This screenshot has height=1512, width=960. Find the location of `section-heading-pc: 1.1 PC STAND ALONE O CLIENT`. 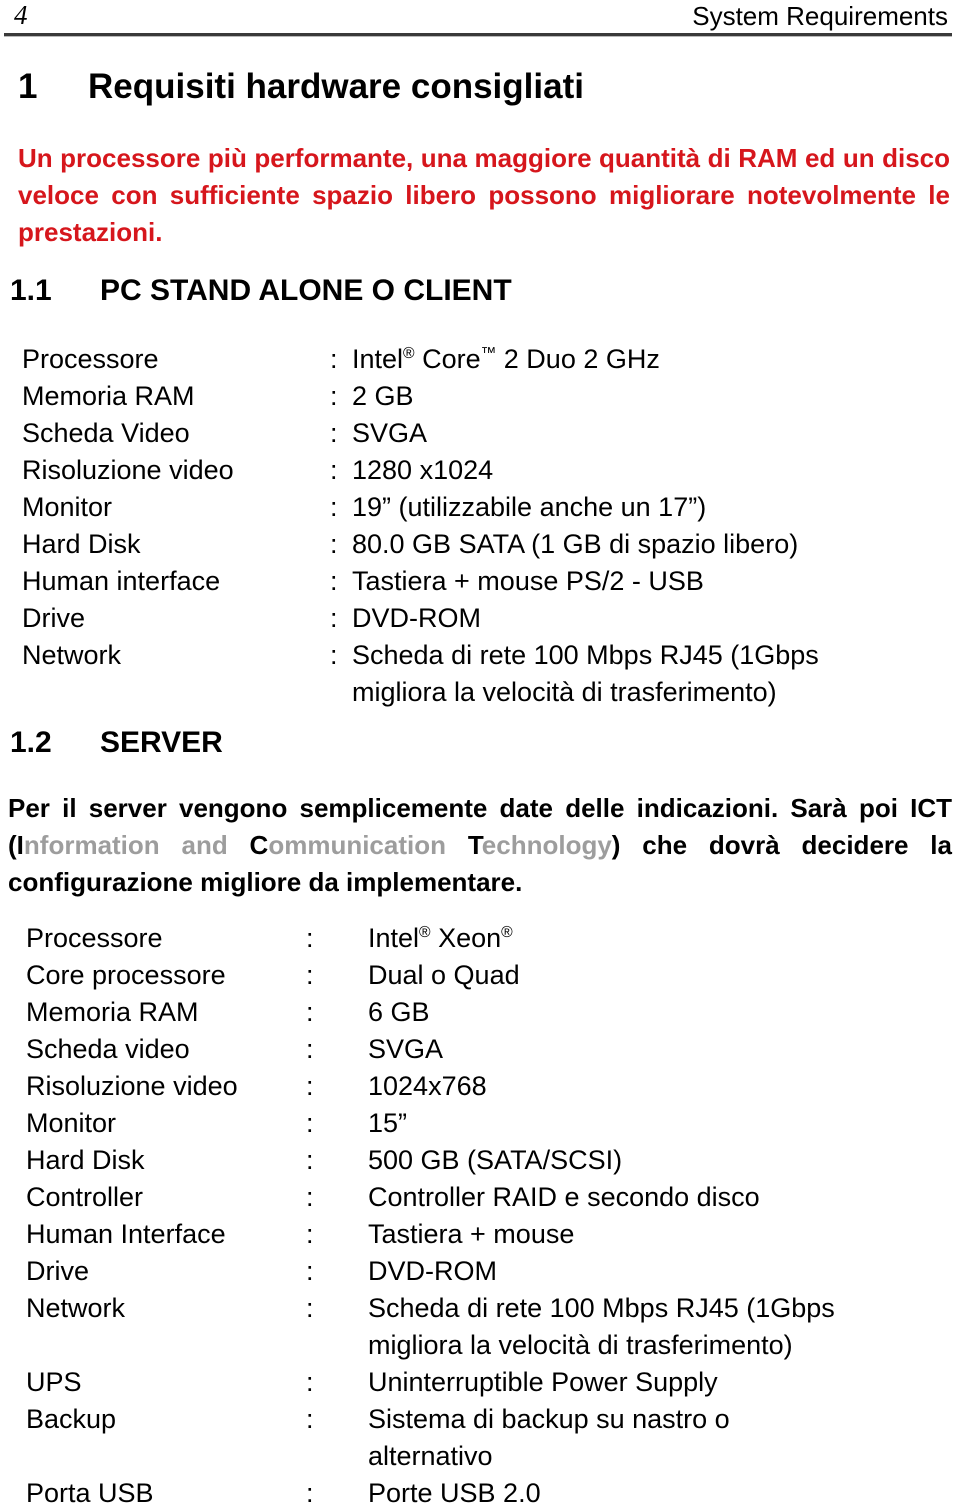

section-heading-pc: 1.1 PC STAND ALONE O CLIENT is located at coordinates (475, 291).